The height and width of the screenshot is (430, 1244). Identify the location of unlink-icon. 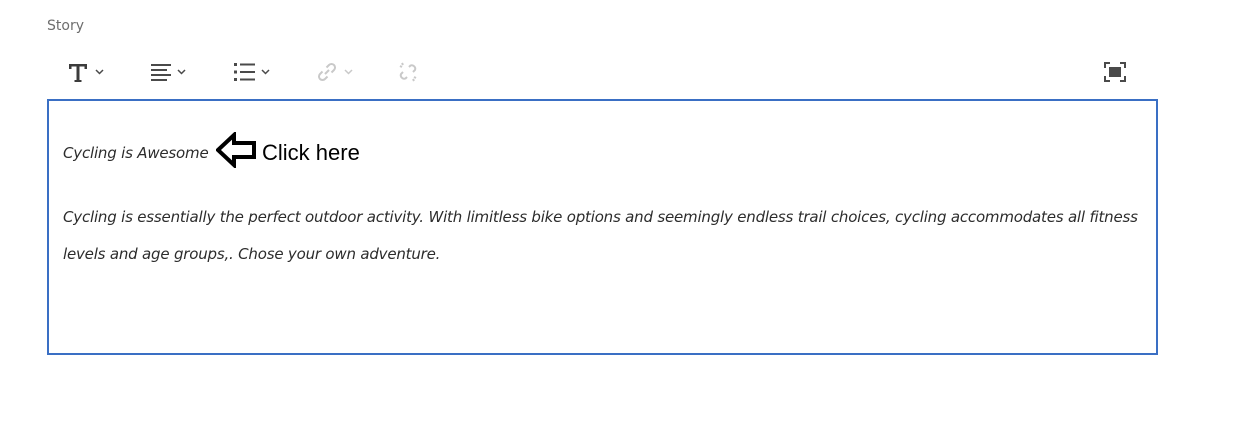
(408, 72).